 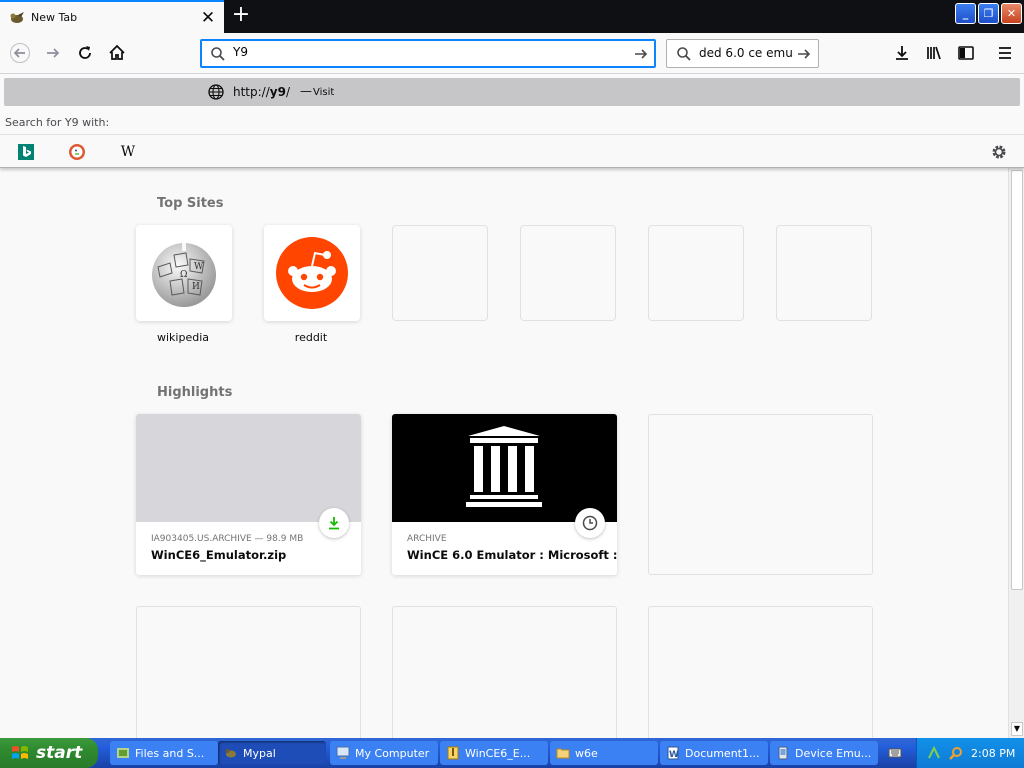 I want to click on top-site-reddit, so click(x=312, y=273).